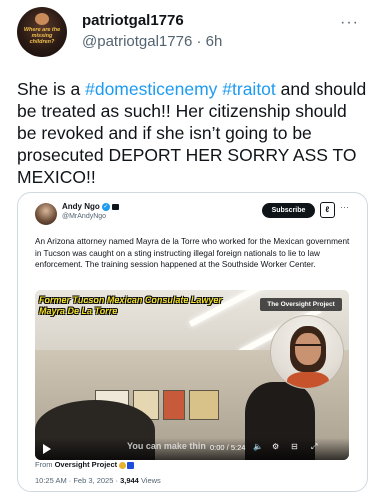 The height and width of the screenshot is (500, 377). Describe the element at coordinates (214, 41) in the screenshot. I see `post-time: 6h` at that location.